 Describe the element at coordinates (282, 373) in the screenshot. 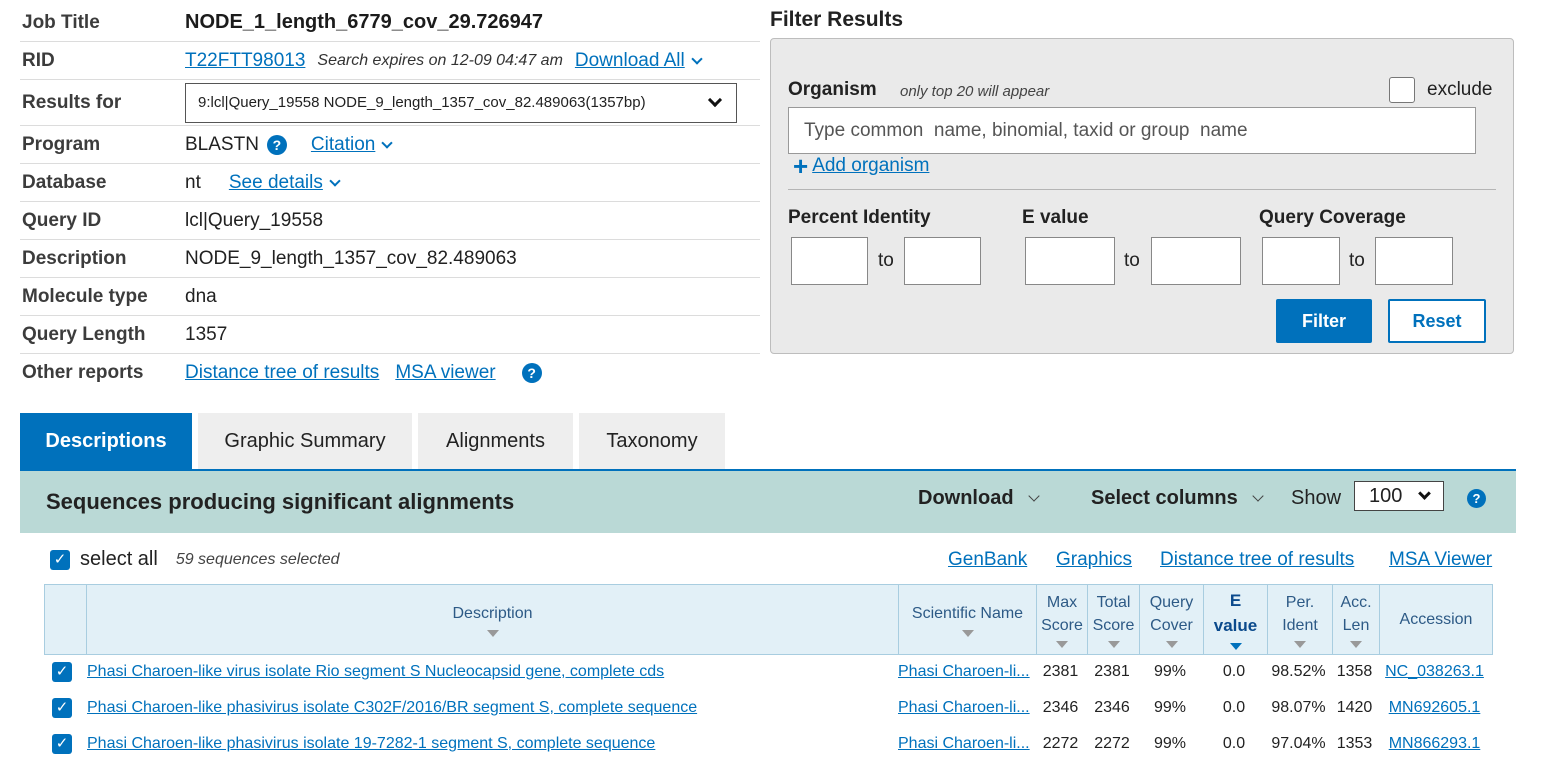

I see `distance-tree-link: Distance tree of results` at that location.